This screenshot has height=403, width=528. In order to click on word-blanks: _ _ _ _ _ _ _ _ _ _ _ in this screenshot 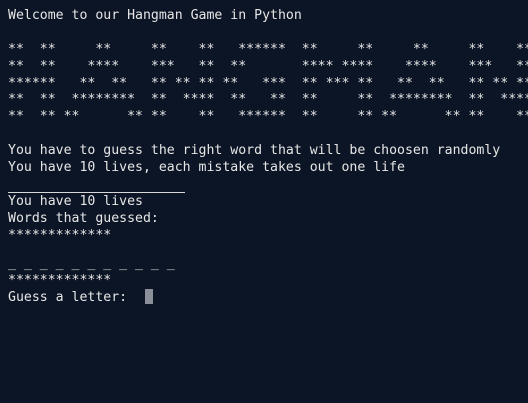, I will do `click(91, 263)`.